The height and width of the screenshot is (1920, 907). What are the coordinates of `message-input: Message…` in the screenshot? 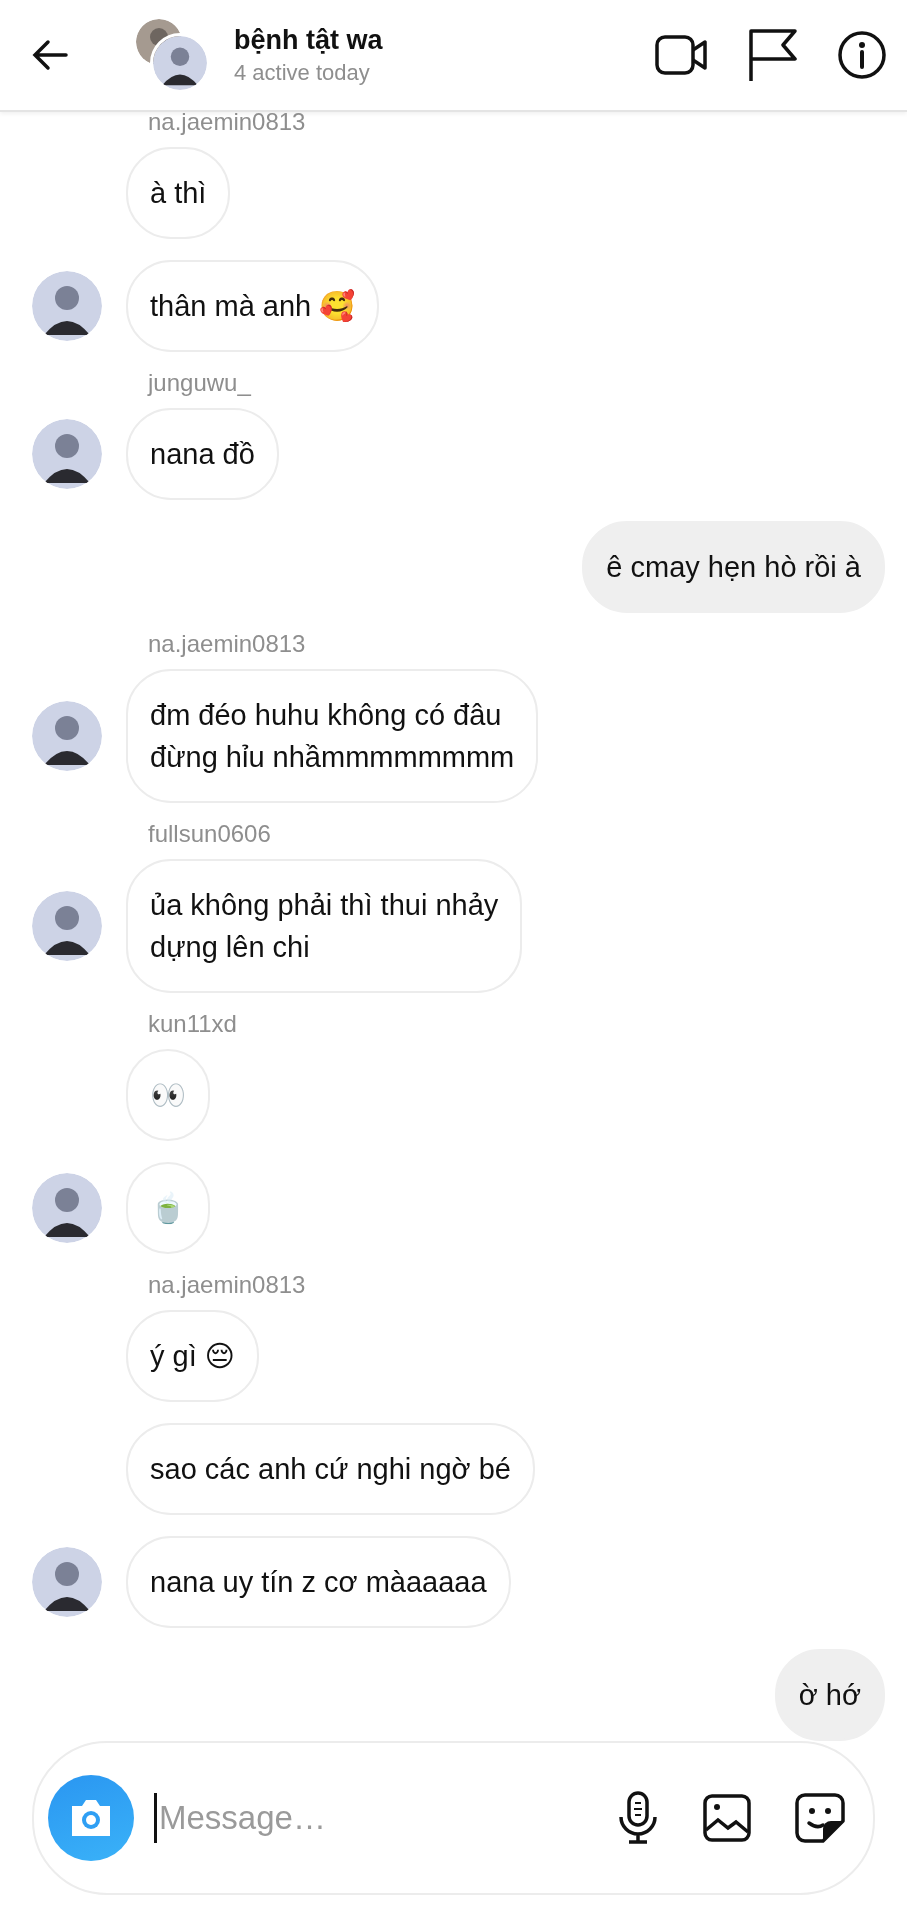 It's located at (385, 1818).